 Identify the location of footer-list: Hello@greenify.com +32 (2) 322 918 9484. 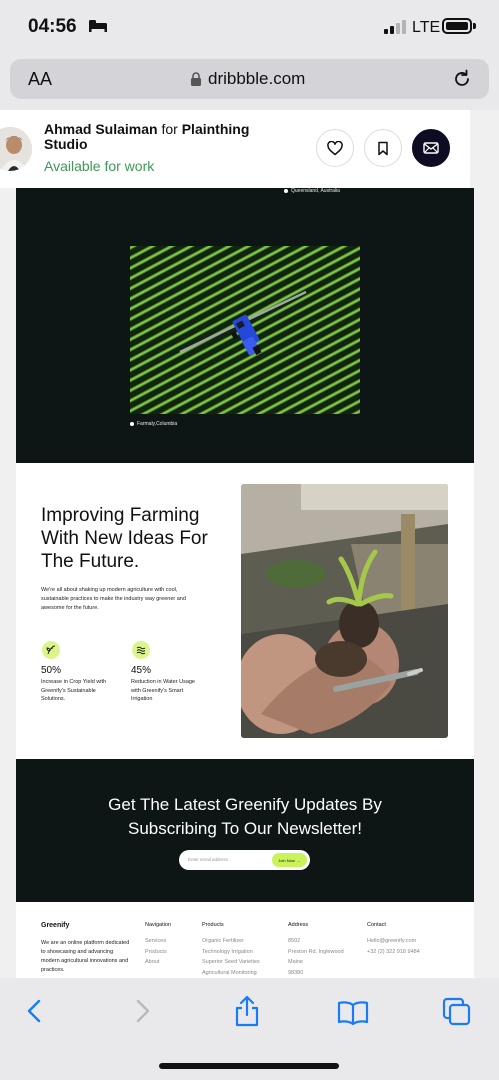
(393, 946).